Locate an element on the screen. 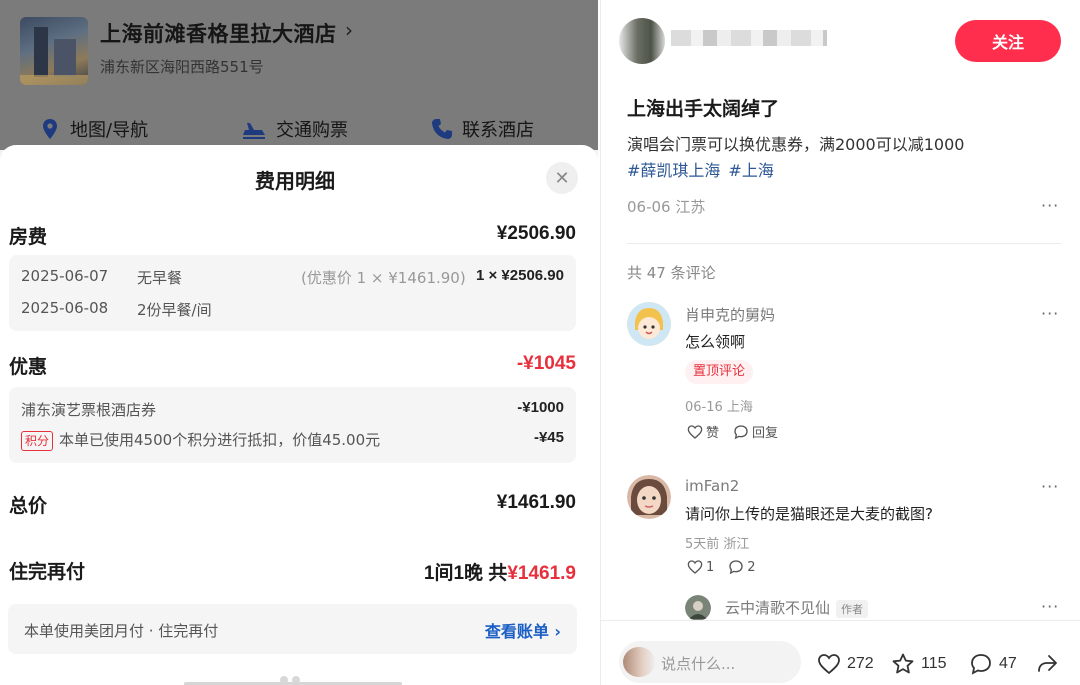  contact-hotel-label: 联系酒店 is located at coordinates (498, 130).